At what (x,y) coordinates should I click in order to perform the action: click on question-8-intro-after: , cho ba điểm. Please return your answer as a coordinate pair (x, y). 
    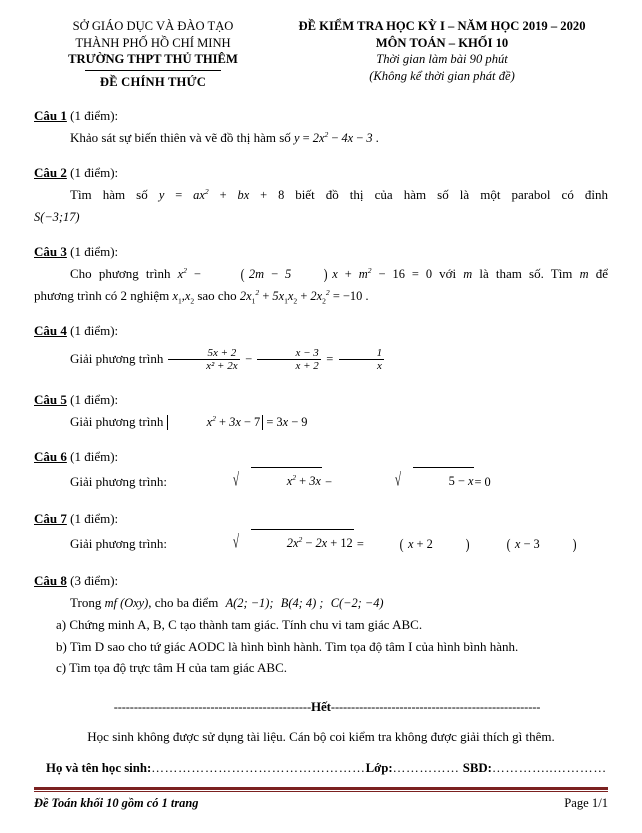
    Looking at the image, I should click on (183, 602).